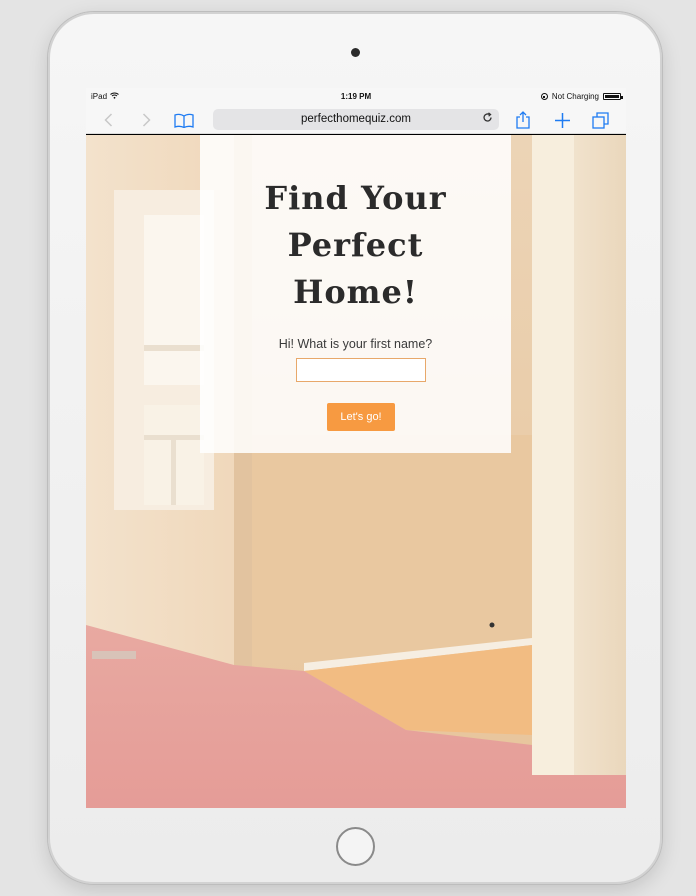 The width and height of the screenshot is (696, 896). What do you see at coordinates (355, 198) in the screenshot?
I see `title-line-1: Find Your` at bounding box center [355, 198].